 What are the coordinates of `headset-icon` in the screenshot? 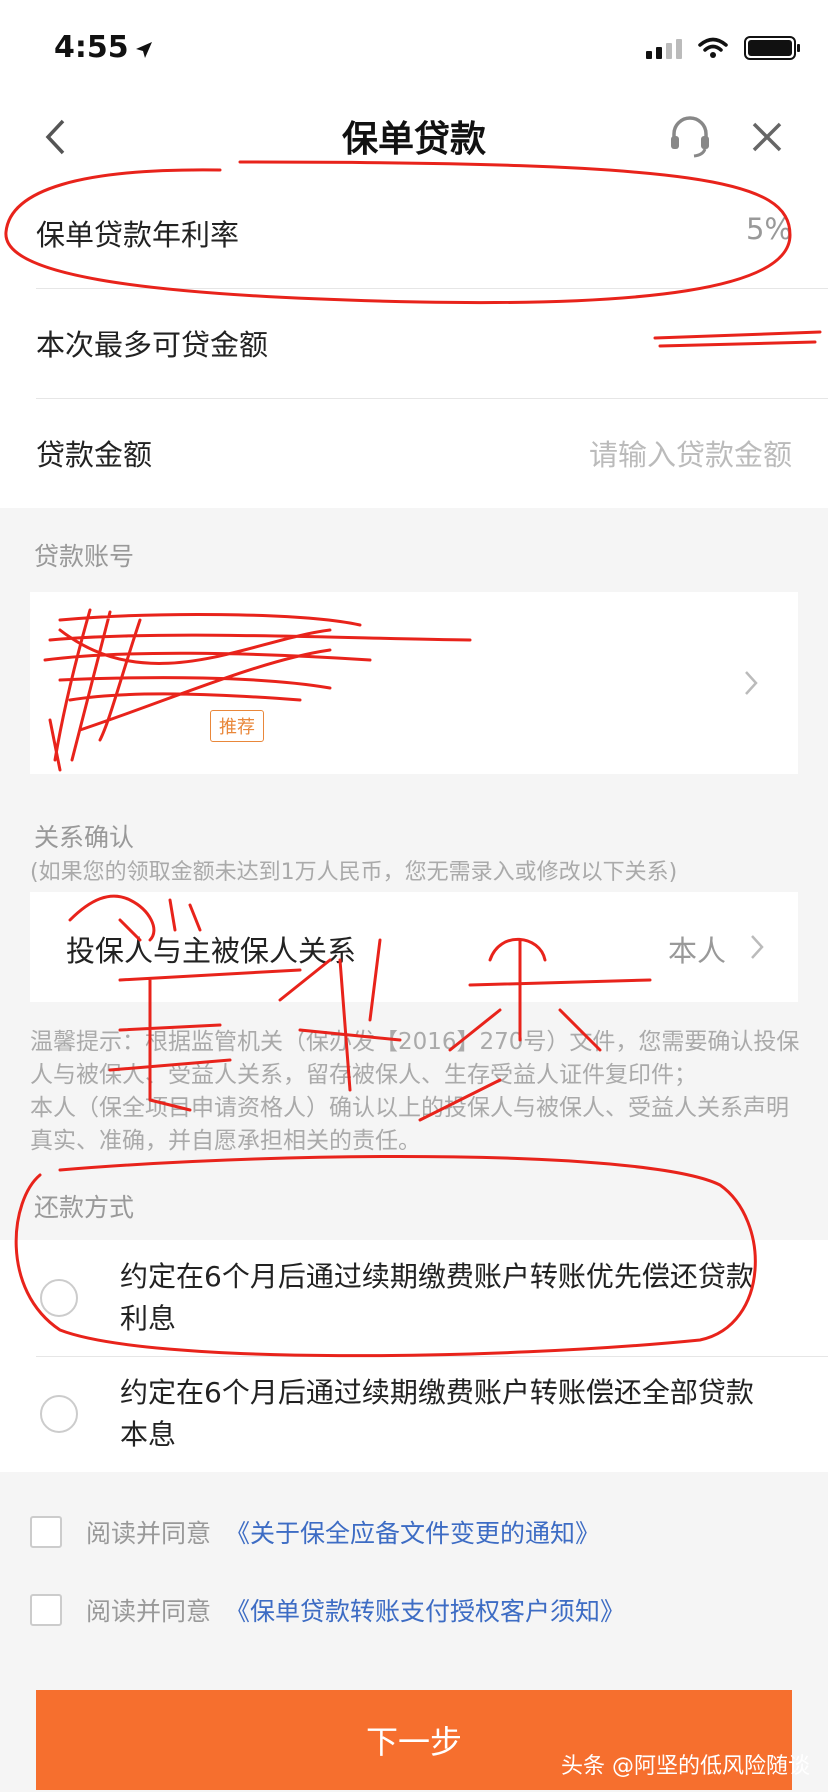 It's located at (690, 137).